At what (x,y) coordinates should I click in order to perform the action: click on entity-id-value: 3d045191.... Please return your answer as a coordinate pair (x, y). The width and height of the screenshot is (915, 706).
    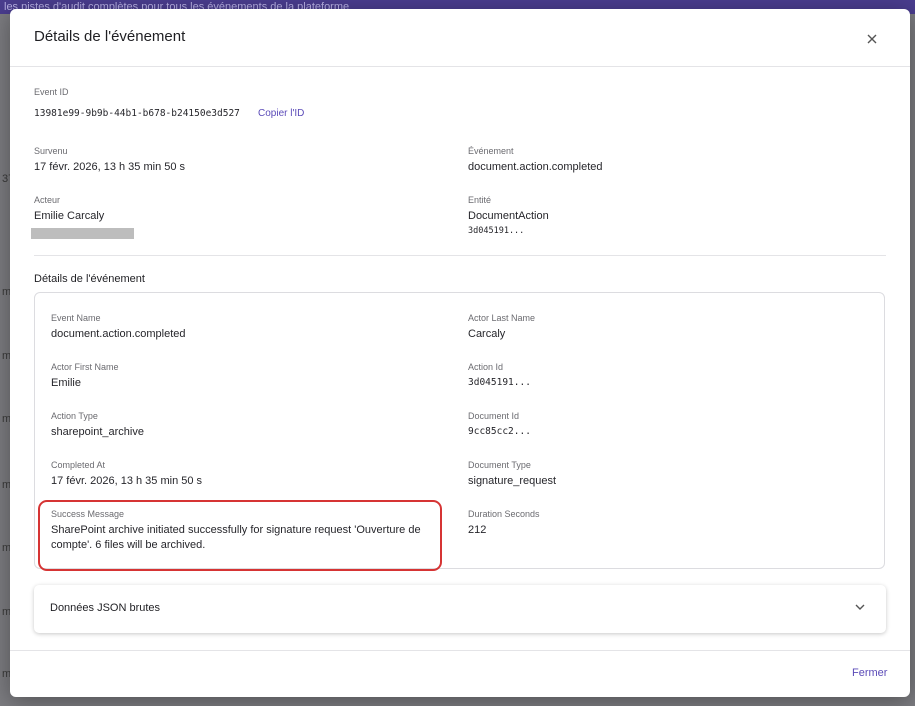
    Looking at the image, I should click on (496, 231).